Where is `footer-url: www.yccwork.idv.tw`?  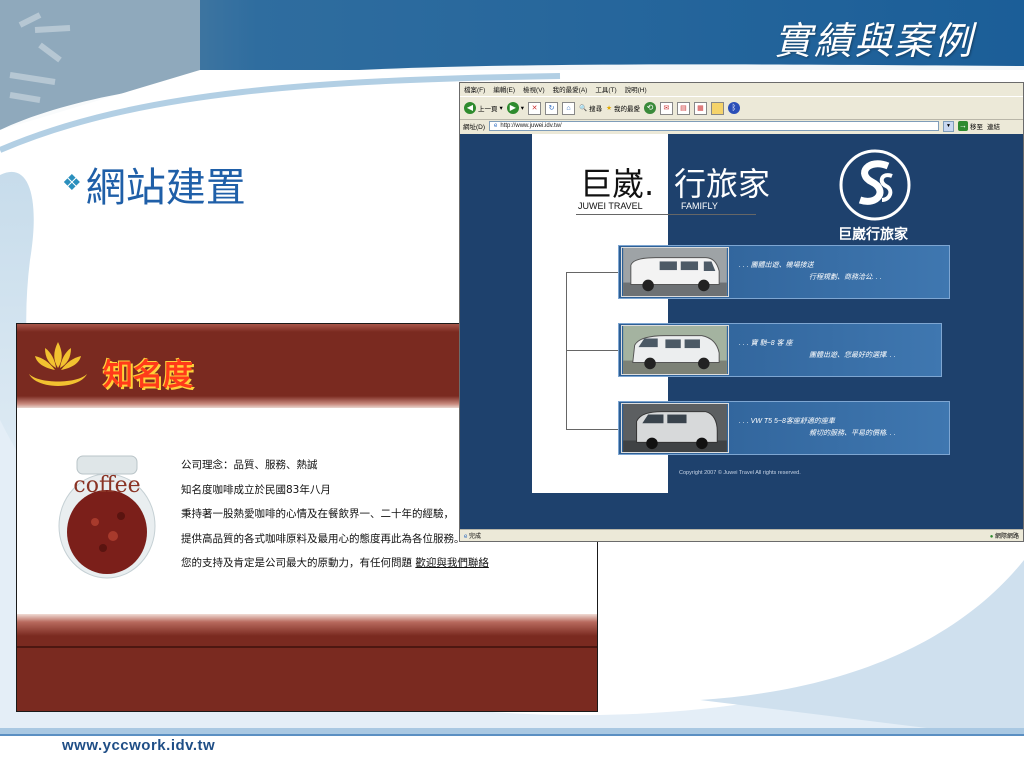 footer-url: www.yccwork.idv.tw is located at coordinates (138, 745).